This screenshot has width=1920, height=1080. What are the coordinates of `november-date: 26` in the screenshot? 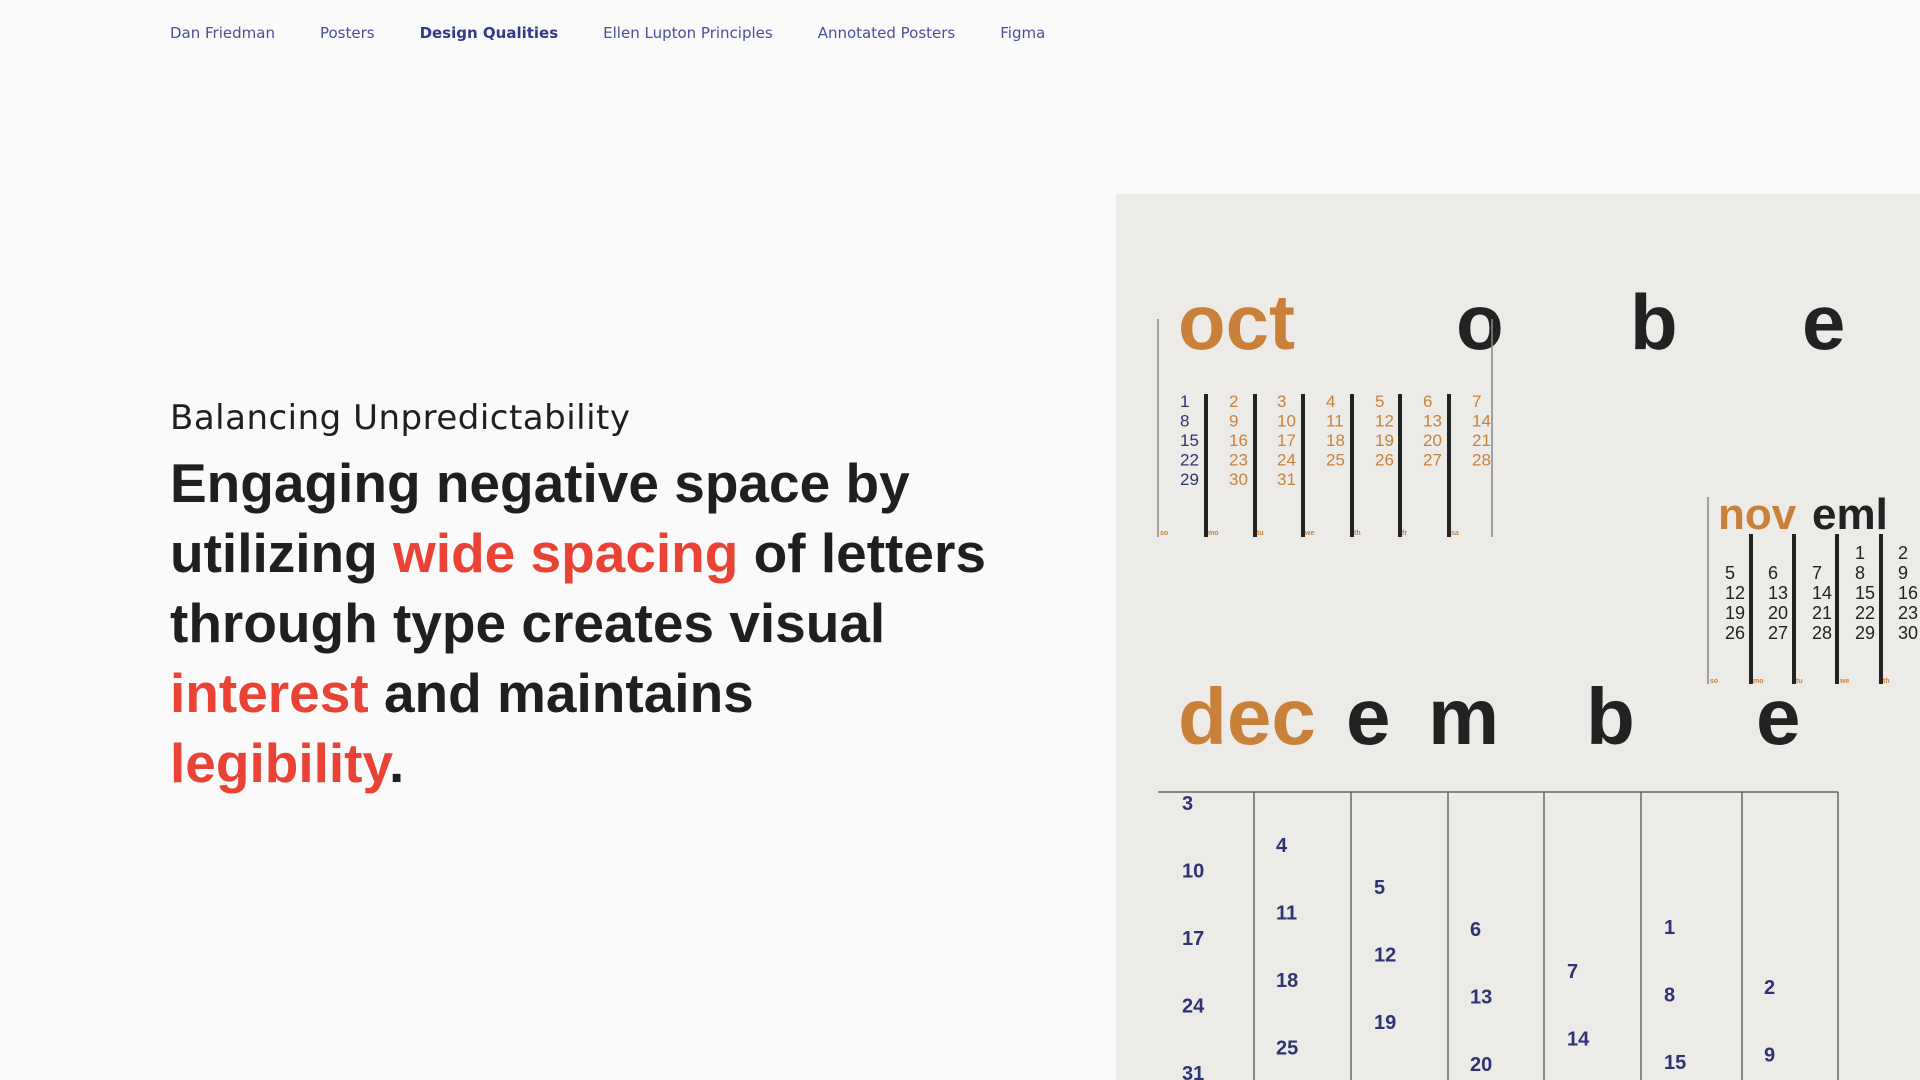 It's located at (1735, 633).